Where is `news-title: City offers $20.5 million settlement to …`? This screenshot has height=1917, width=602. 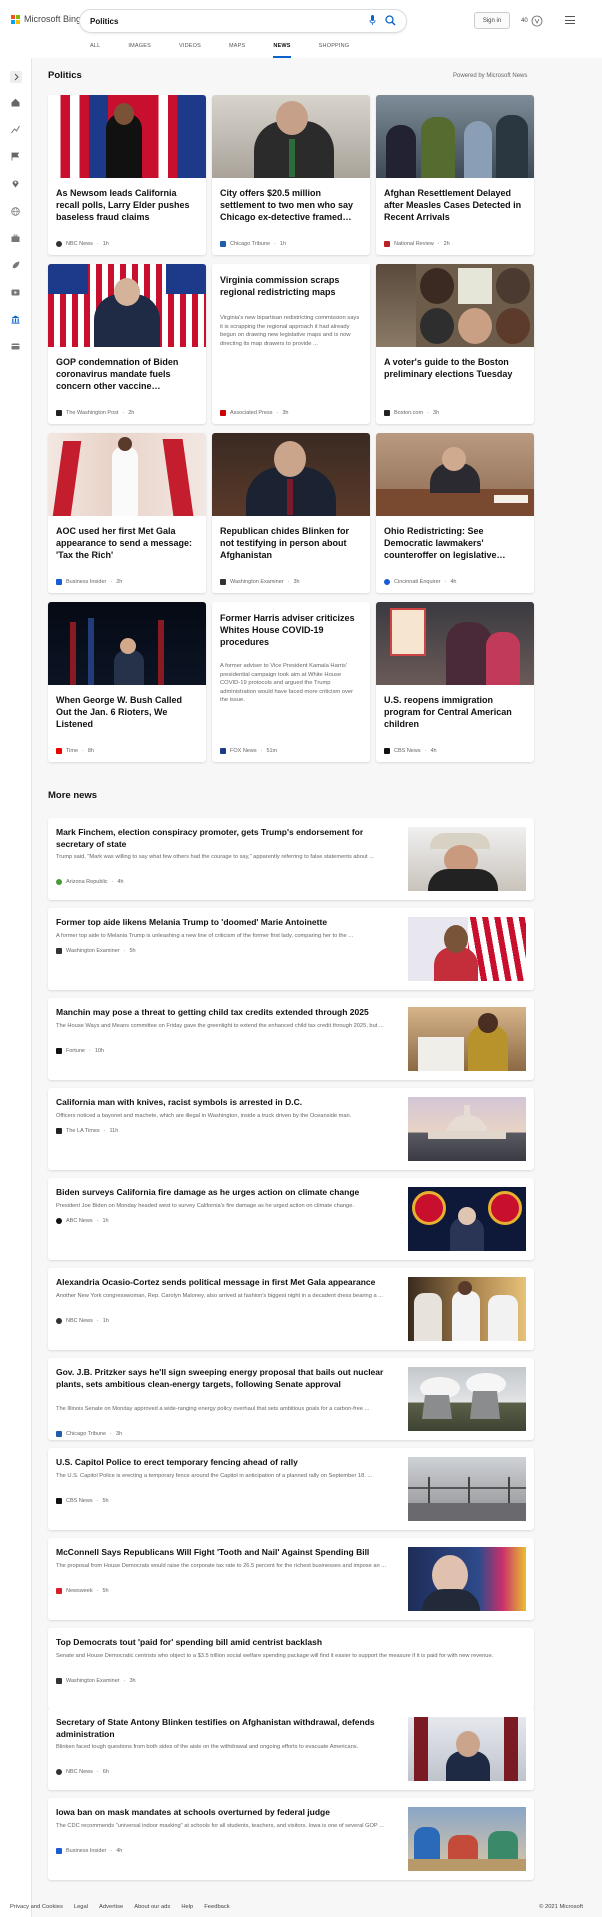
news-title: City offers $20.5 million settlement to … is located at coordinates (291, 205).